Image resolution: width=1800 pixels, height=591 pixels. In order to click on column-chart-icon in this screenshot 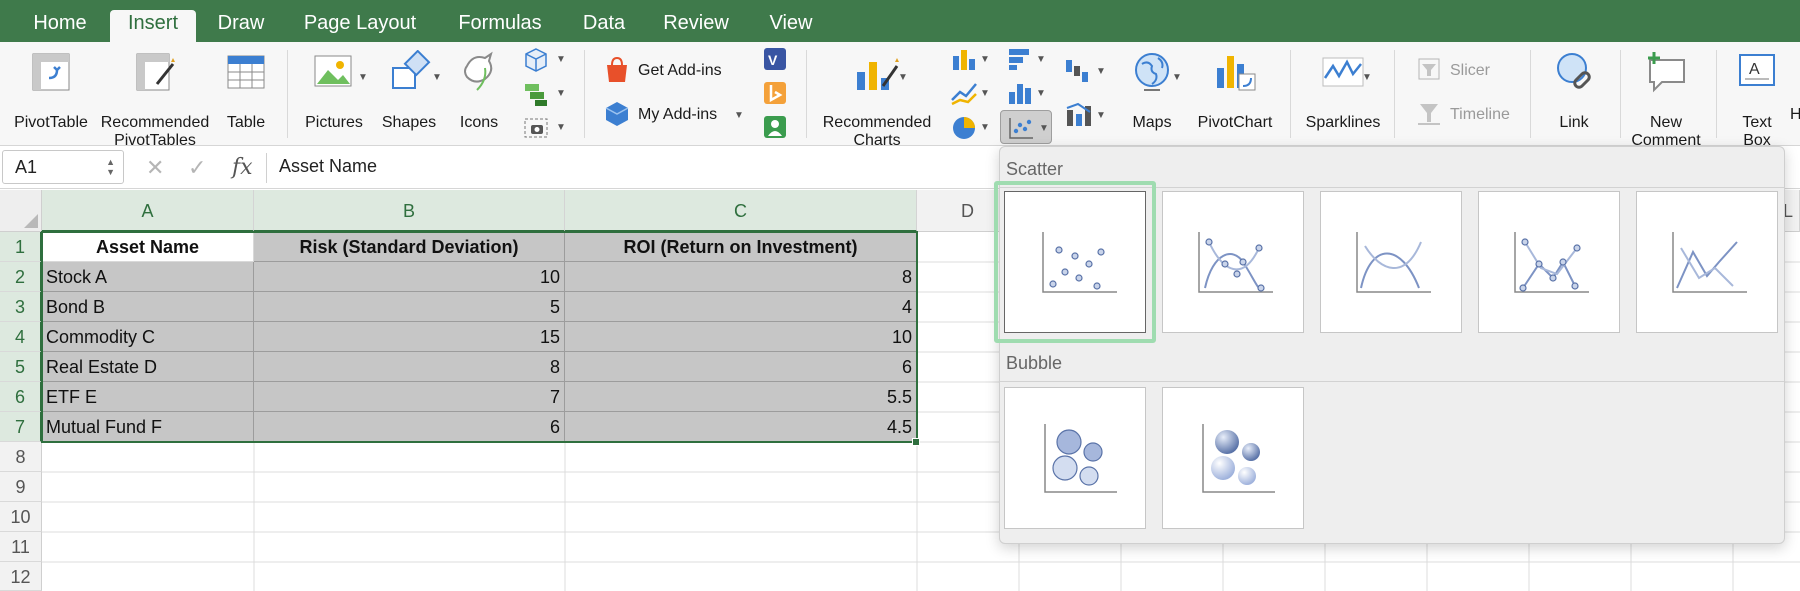, I will do `click(964, 59)`.